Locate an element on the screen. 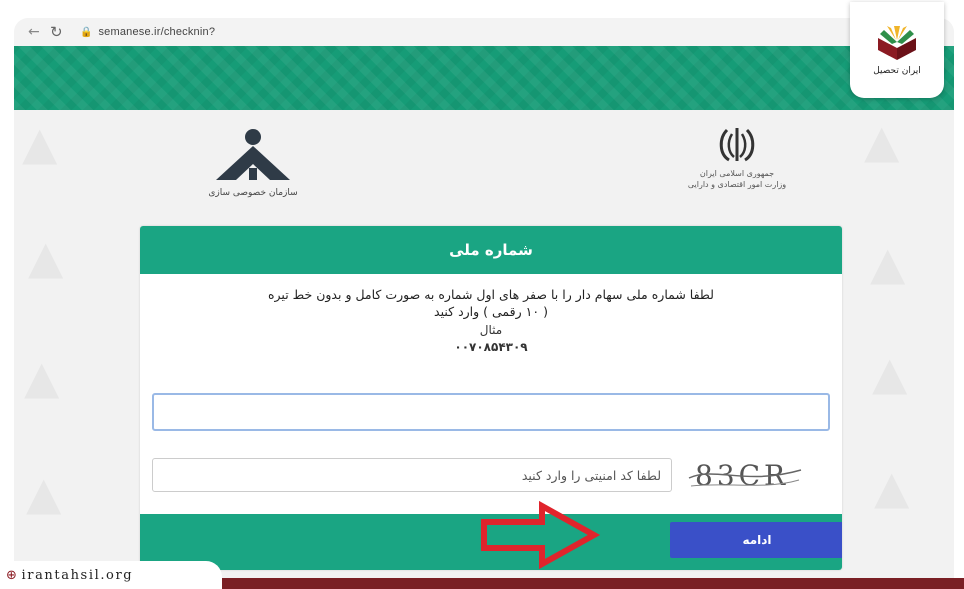  brand-name: ایران تحصیل is located at coordinates (897, 71).